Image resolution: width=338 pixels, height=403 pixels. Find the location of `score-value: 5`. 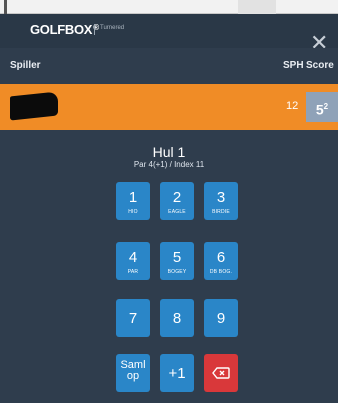

score-value: 5 is located at coordinates (319, 109).